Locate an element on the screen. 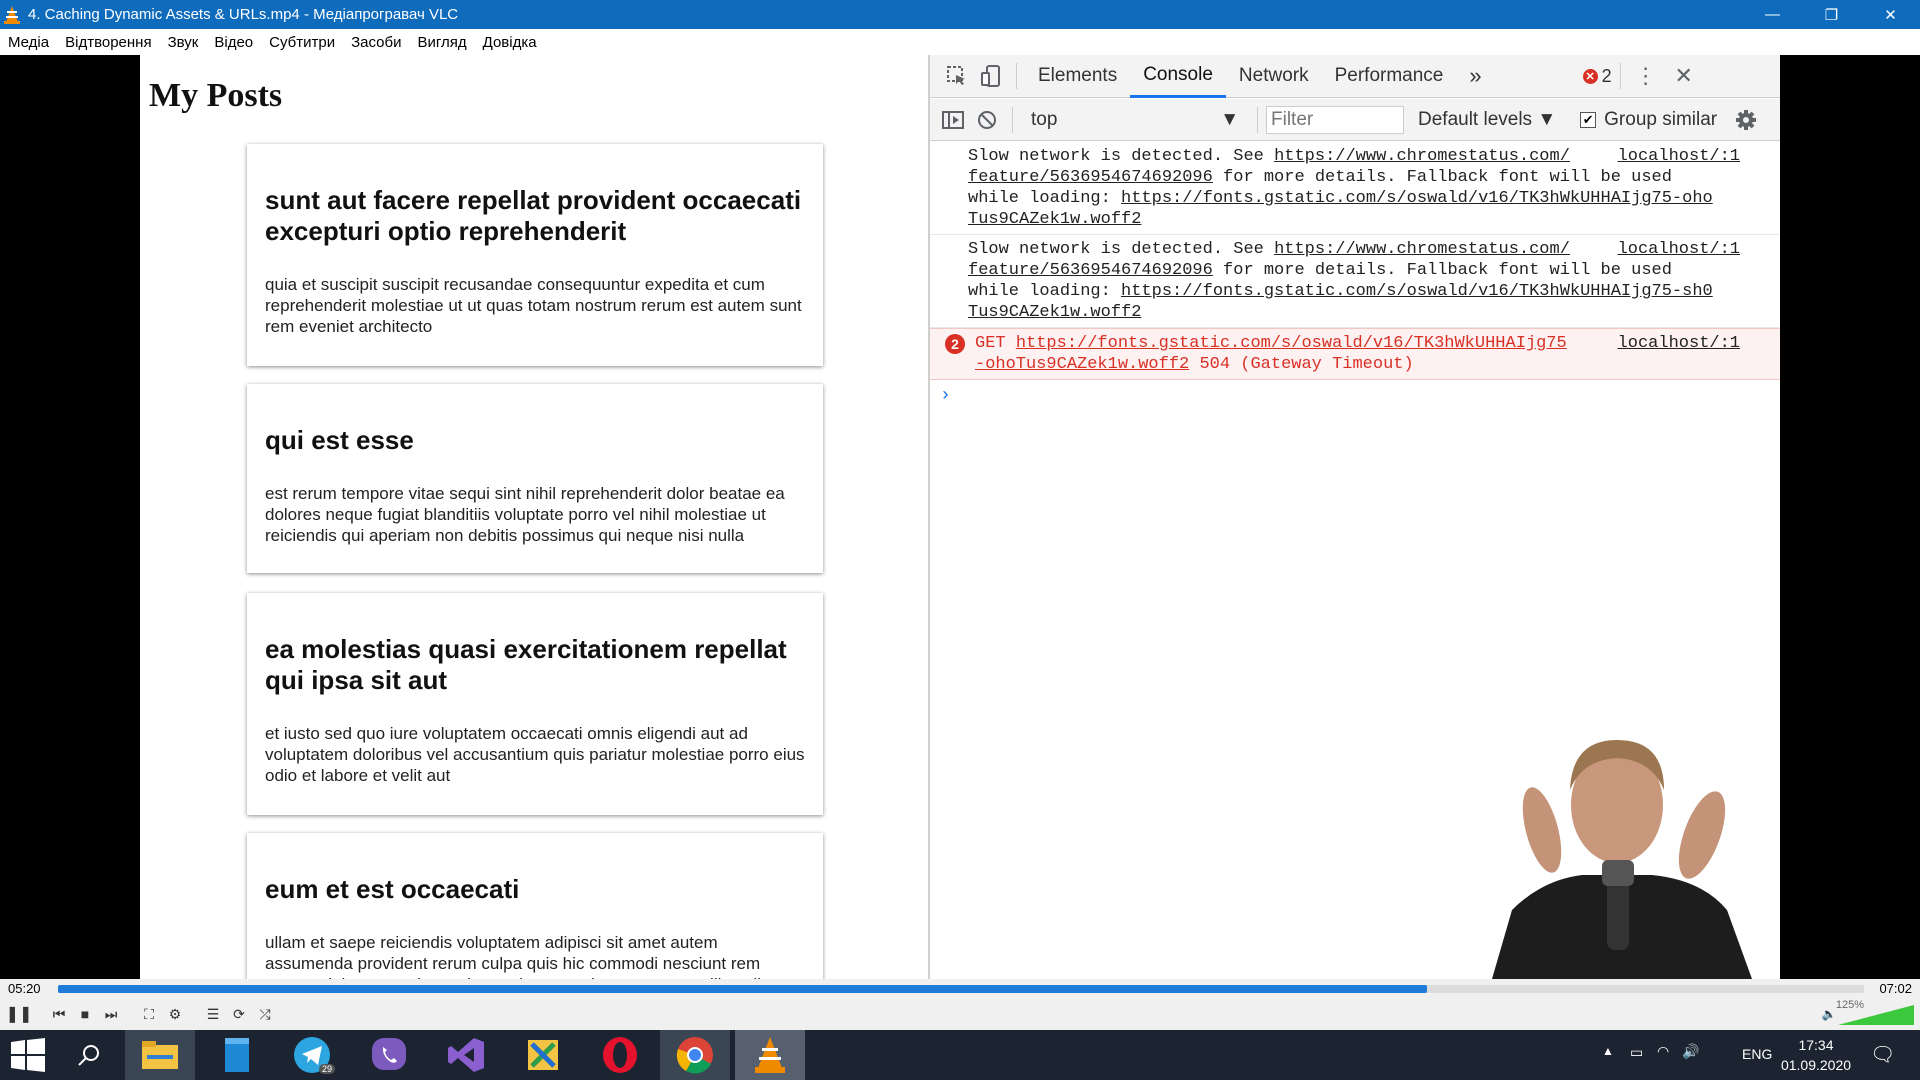 This screenshot has width=1920, height=1080. telegram-icon: 29 is located at coordinates (312, 1055).